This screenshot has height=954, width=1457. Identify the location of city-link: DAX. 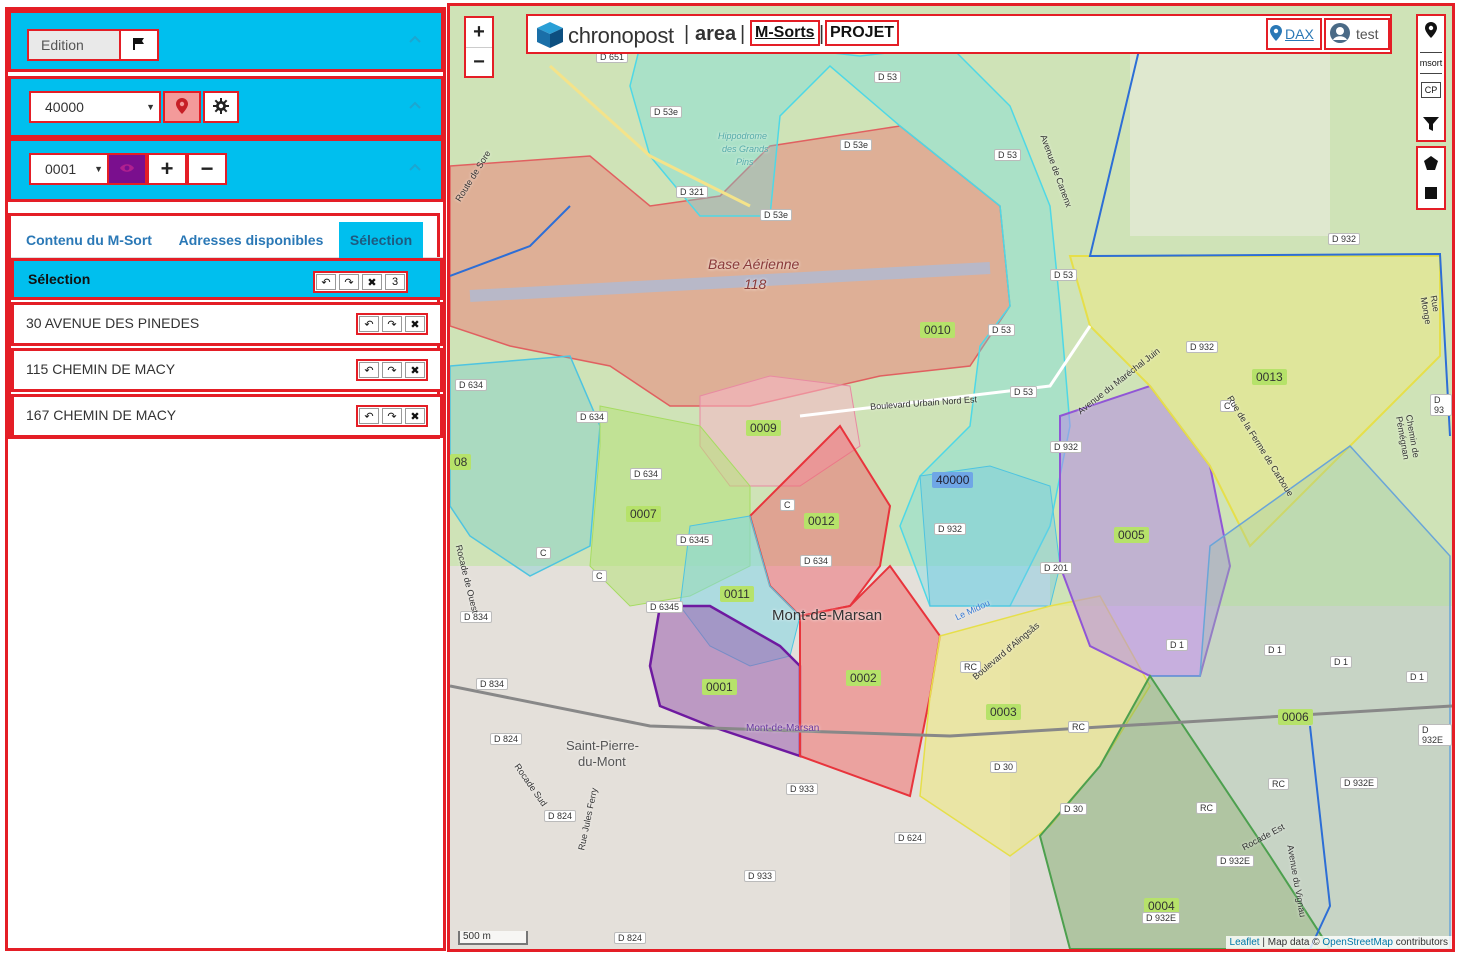
(1294, 34).